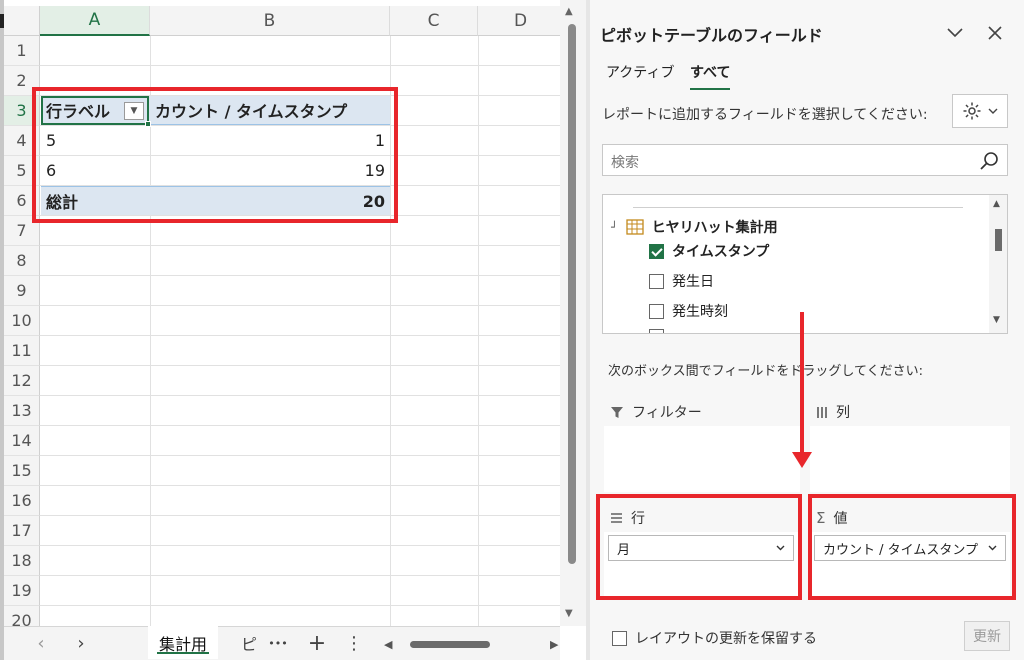 The width and height of the screenshot is (1024, 660). What do you see at coordinates (688, 311) in the screenshot?
I see `field-item-time: 発生時刻` at bounding box center [688, 311].